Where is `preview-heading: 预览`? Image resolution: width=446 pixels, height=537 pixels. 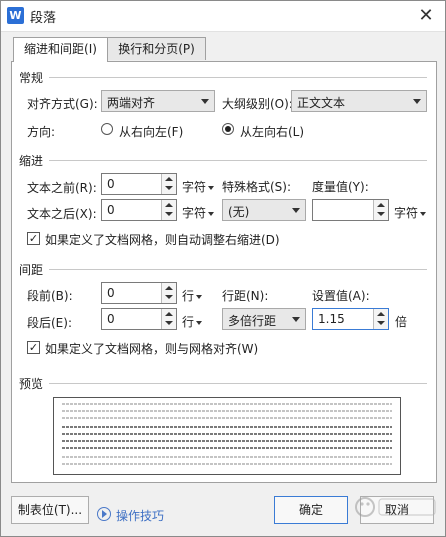 preview-heading: 预览 is located at coordinates (31, 384).